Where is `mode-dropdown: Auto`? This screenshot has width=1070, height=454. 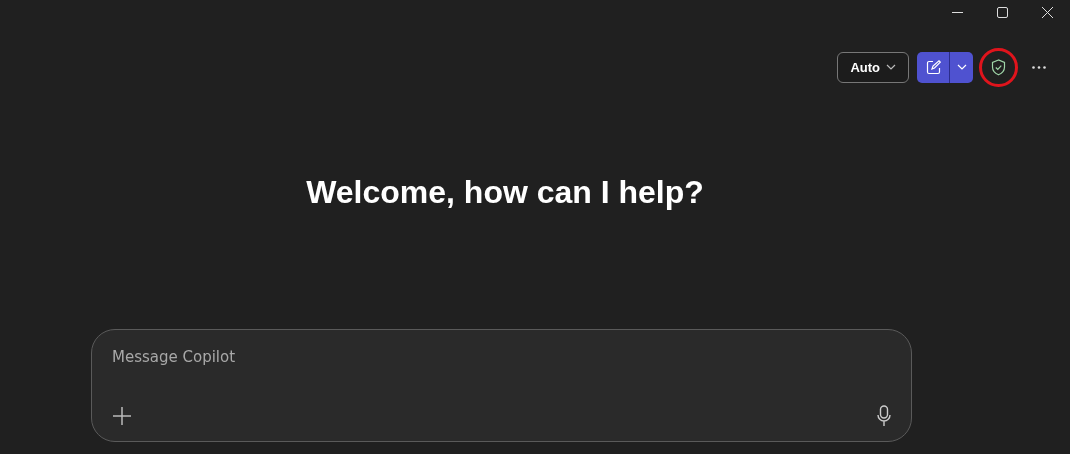 mode-dropdown: Auto is located at coordinates (873, 67).